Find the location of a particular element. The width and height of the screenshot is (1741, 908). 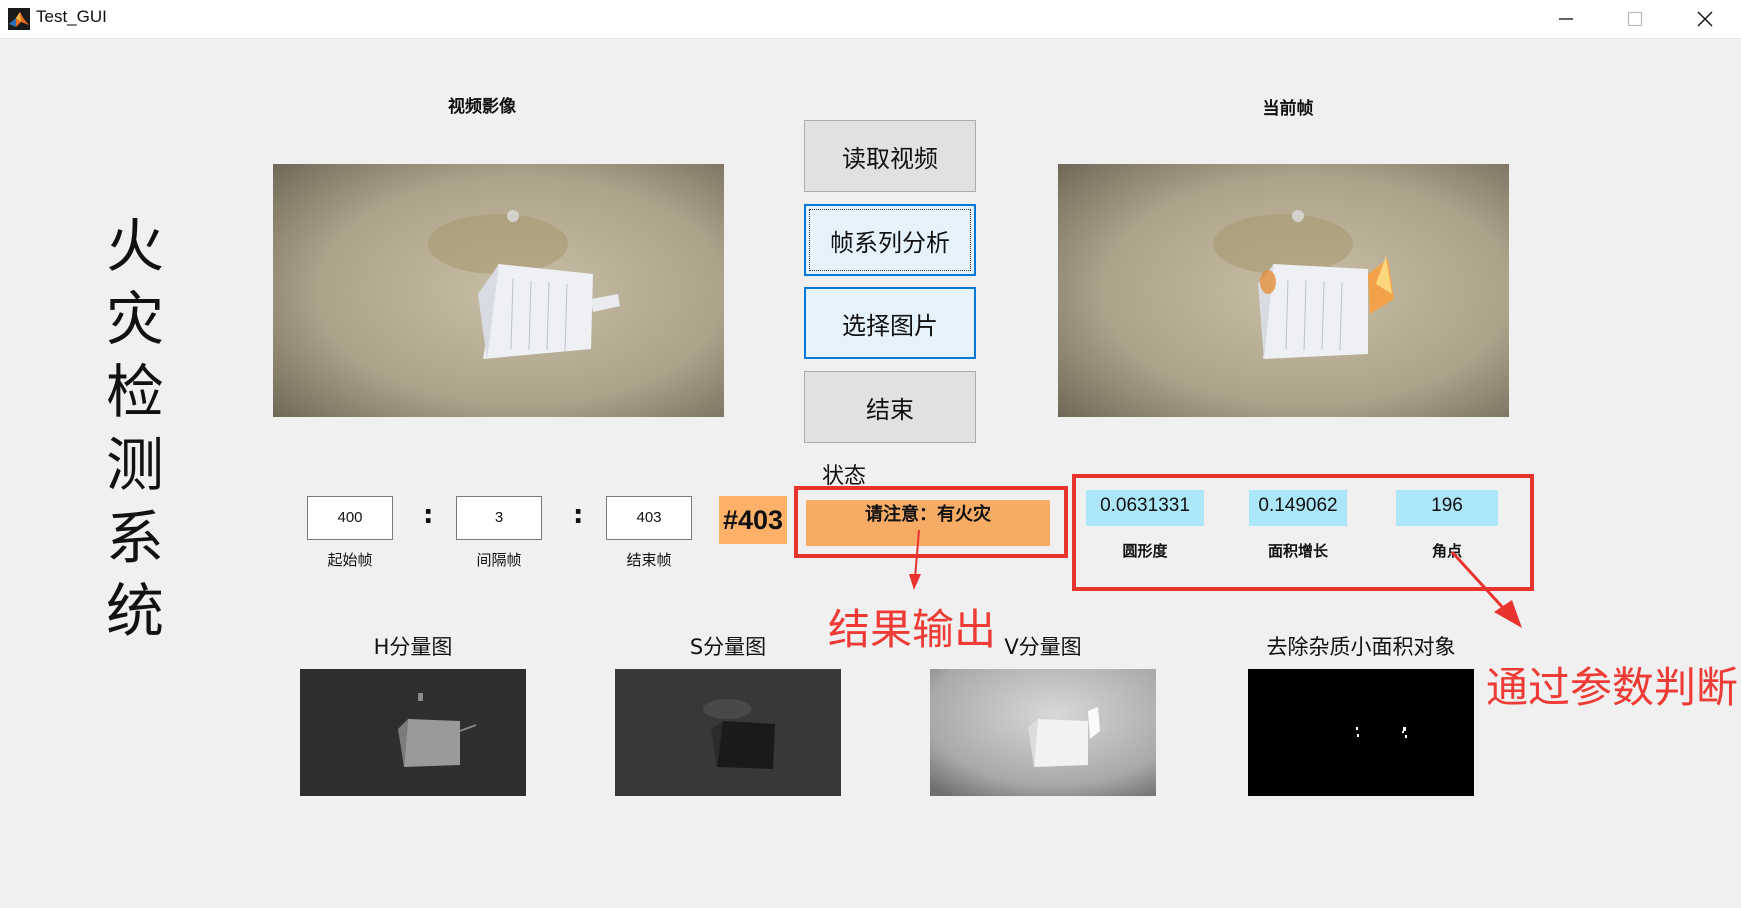

clean-image-axes is located at coordinates (1361, 732).